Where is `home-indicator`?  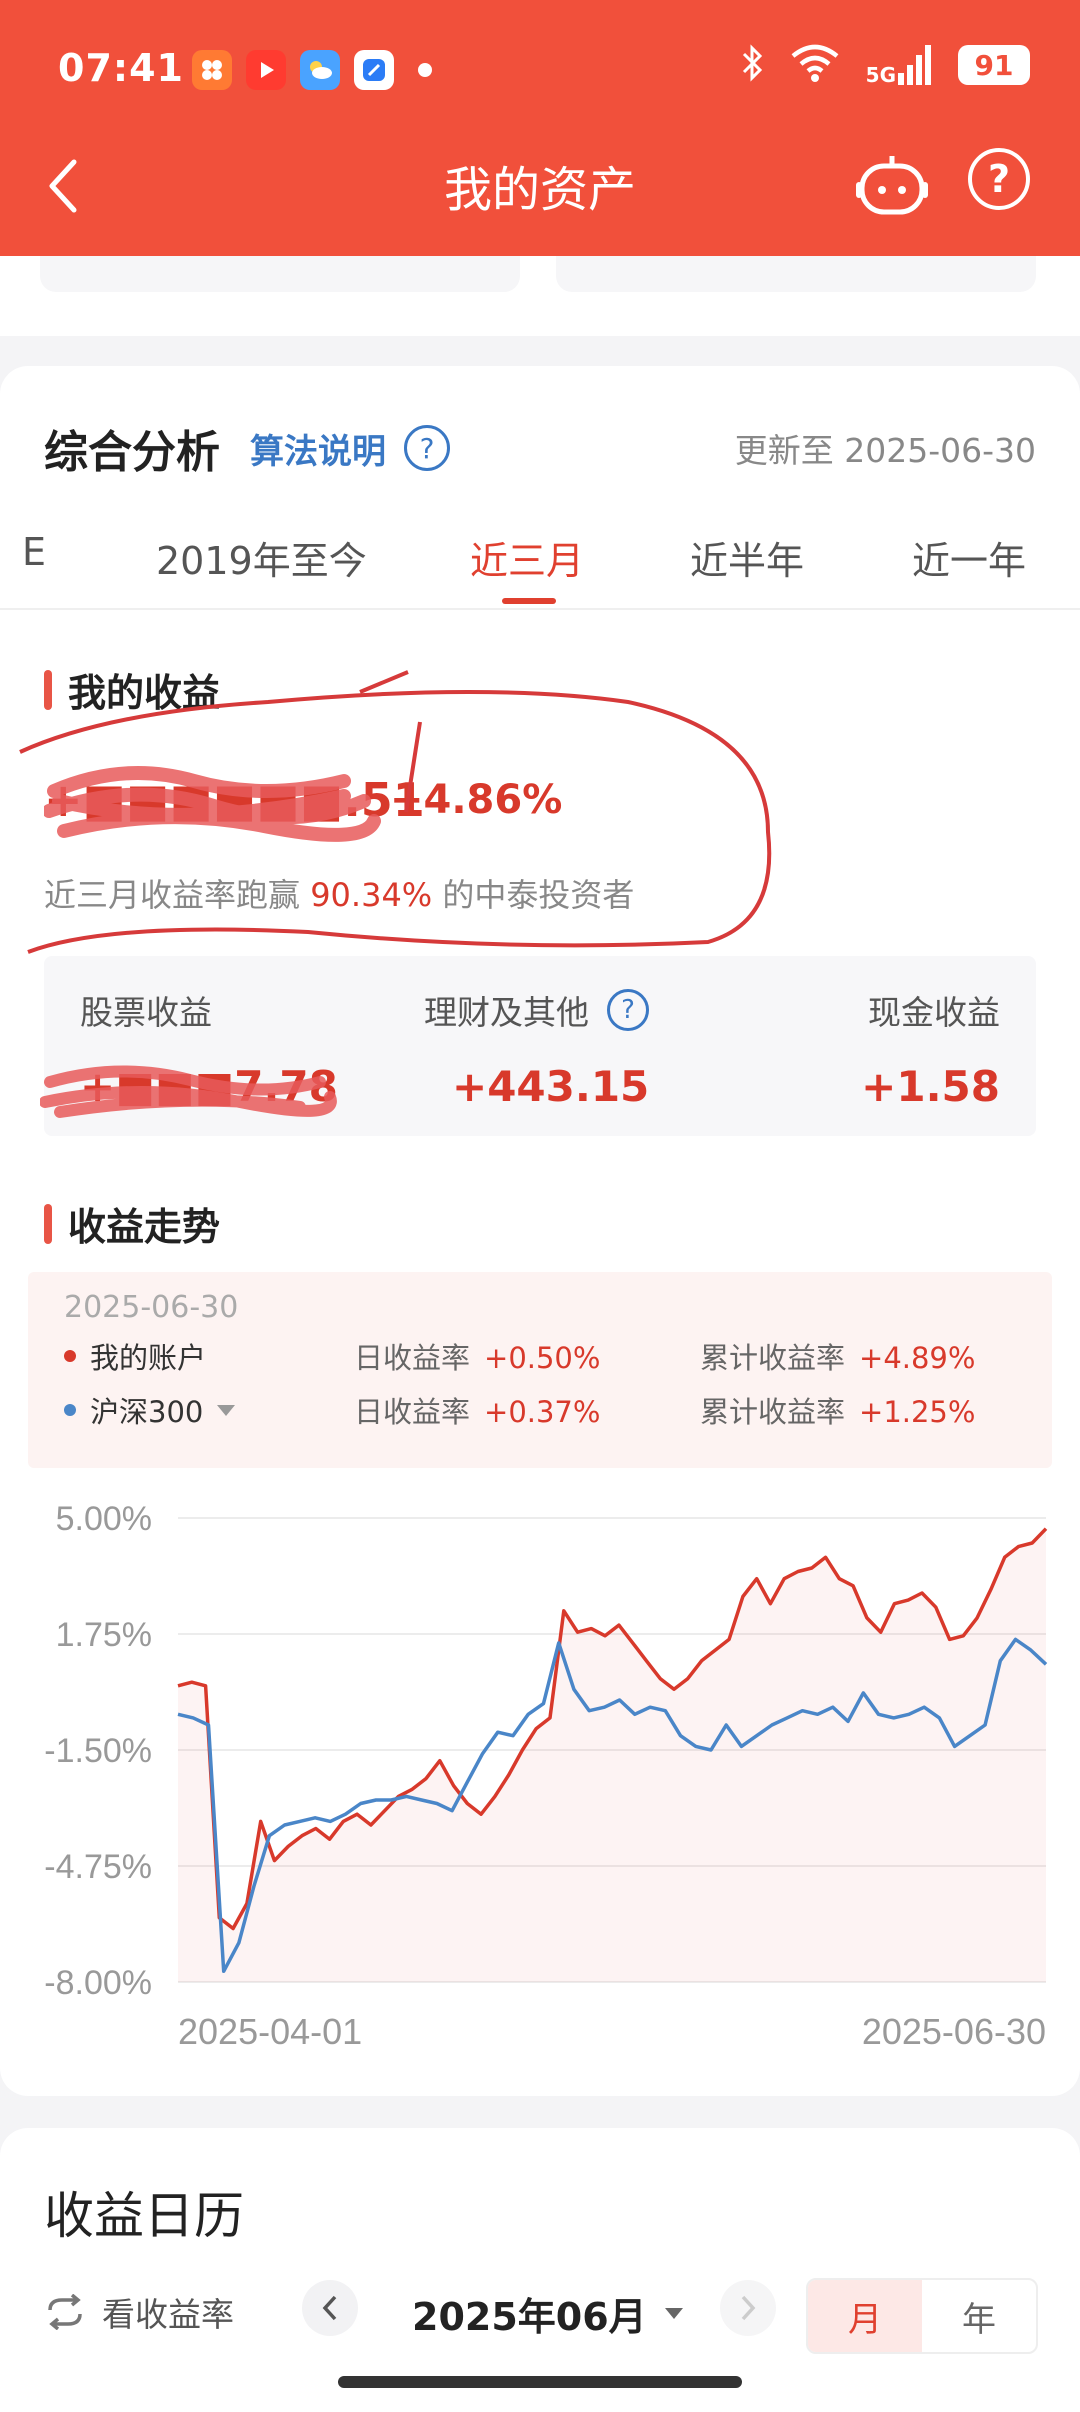
home-indicator is located at coordinates (540, 2382).